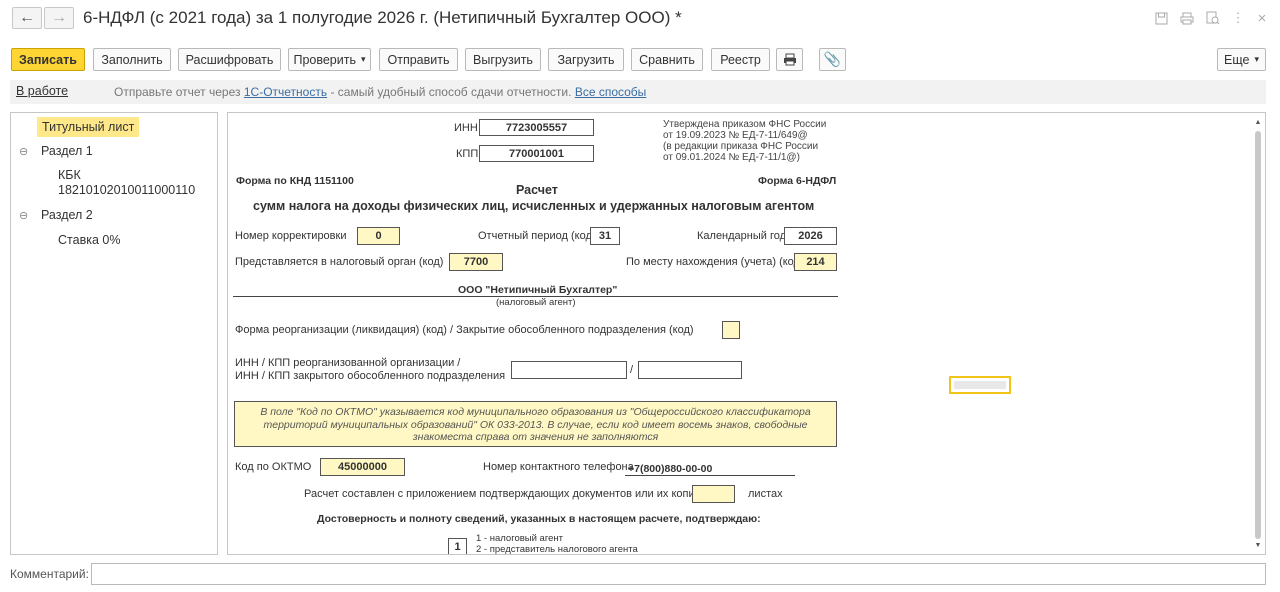 Image resolution: width=1280 pixels, height=592 pixels. Describe the element at coordinates (348, 363) in the screenshot. I see `inn-kpp-reorg-label-1: ИНН / КПП реорганизованной организации /` at that location.